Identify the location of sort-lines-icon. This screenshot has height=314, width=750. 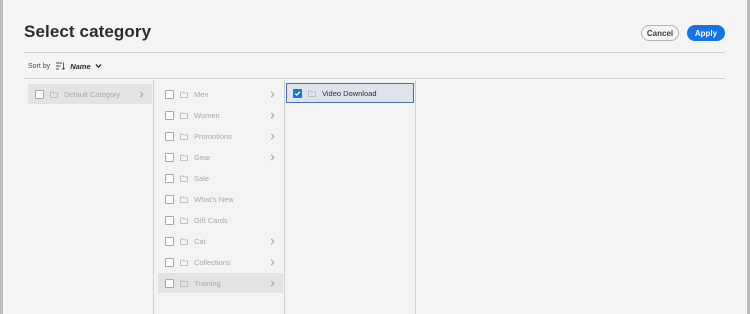
(61, 66).